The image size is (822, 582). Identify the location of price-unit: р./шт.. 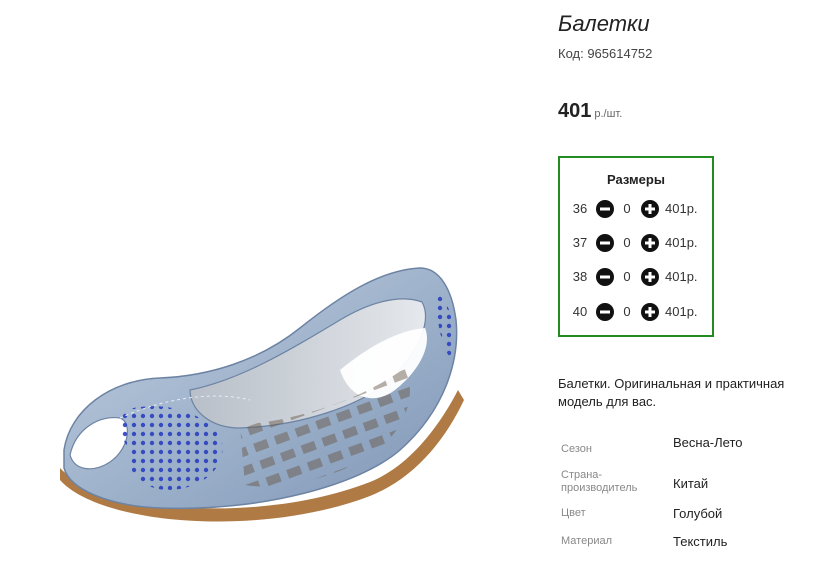
(608, 114).